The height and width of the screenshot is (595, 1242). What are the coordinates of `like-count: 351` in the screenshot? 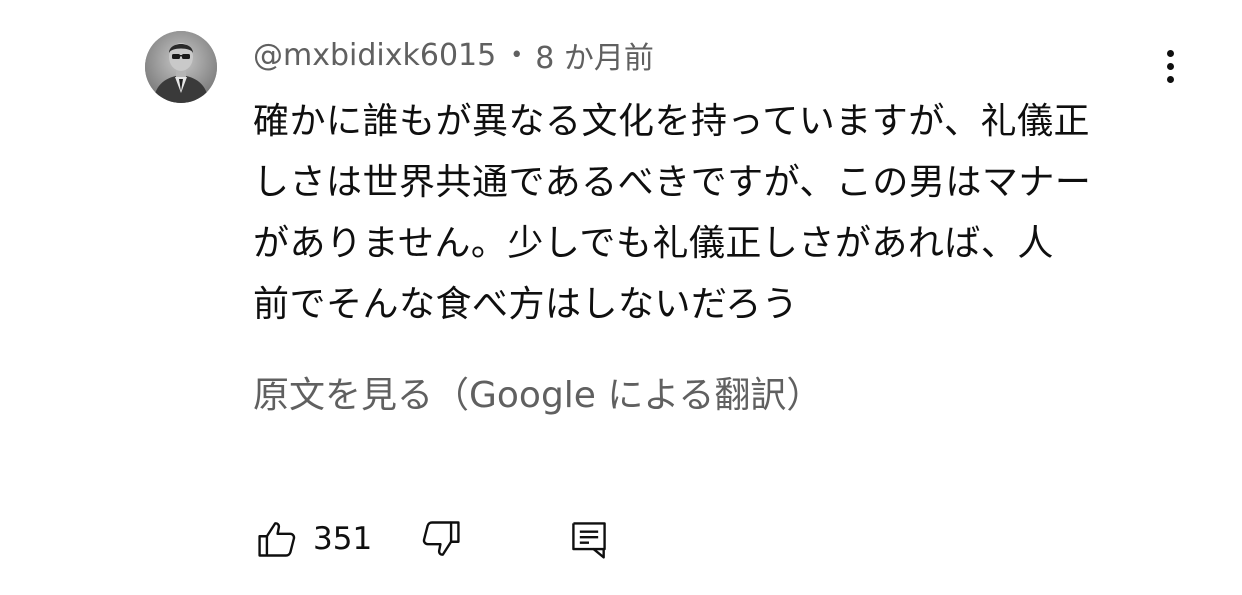 It's located at (343, 539).